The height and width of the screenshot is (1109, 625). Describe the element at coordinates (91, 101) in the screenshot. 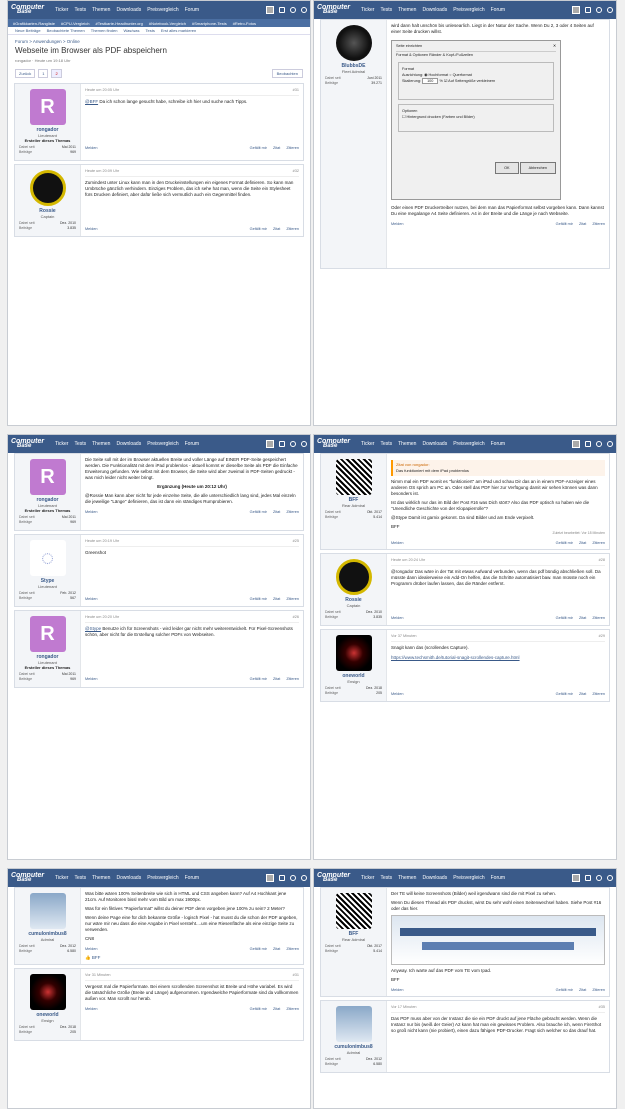

I see `mention-link: @BFF` at that location.